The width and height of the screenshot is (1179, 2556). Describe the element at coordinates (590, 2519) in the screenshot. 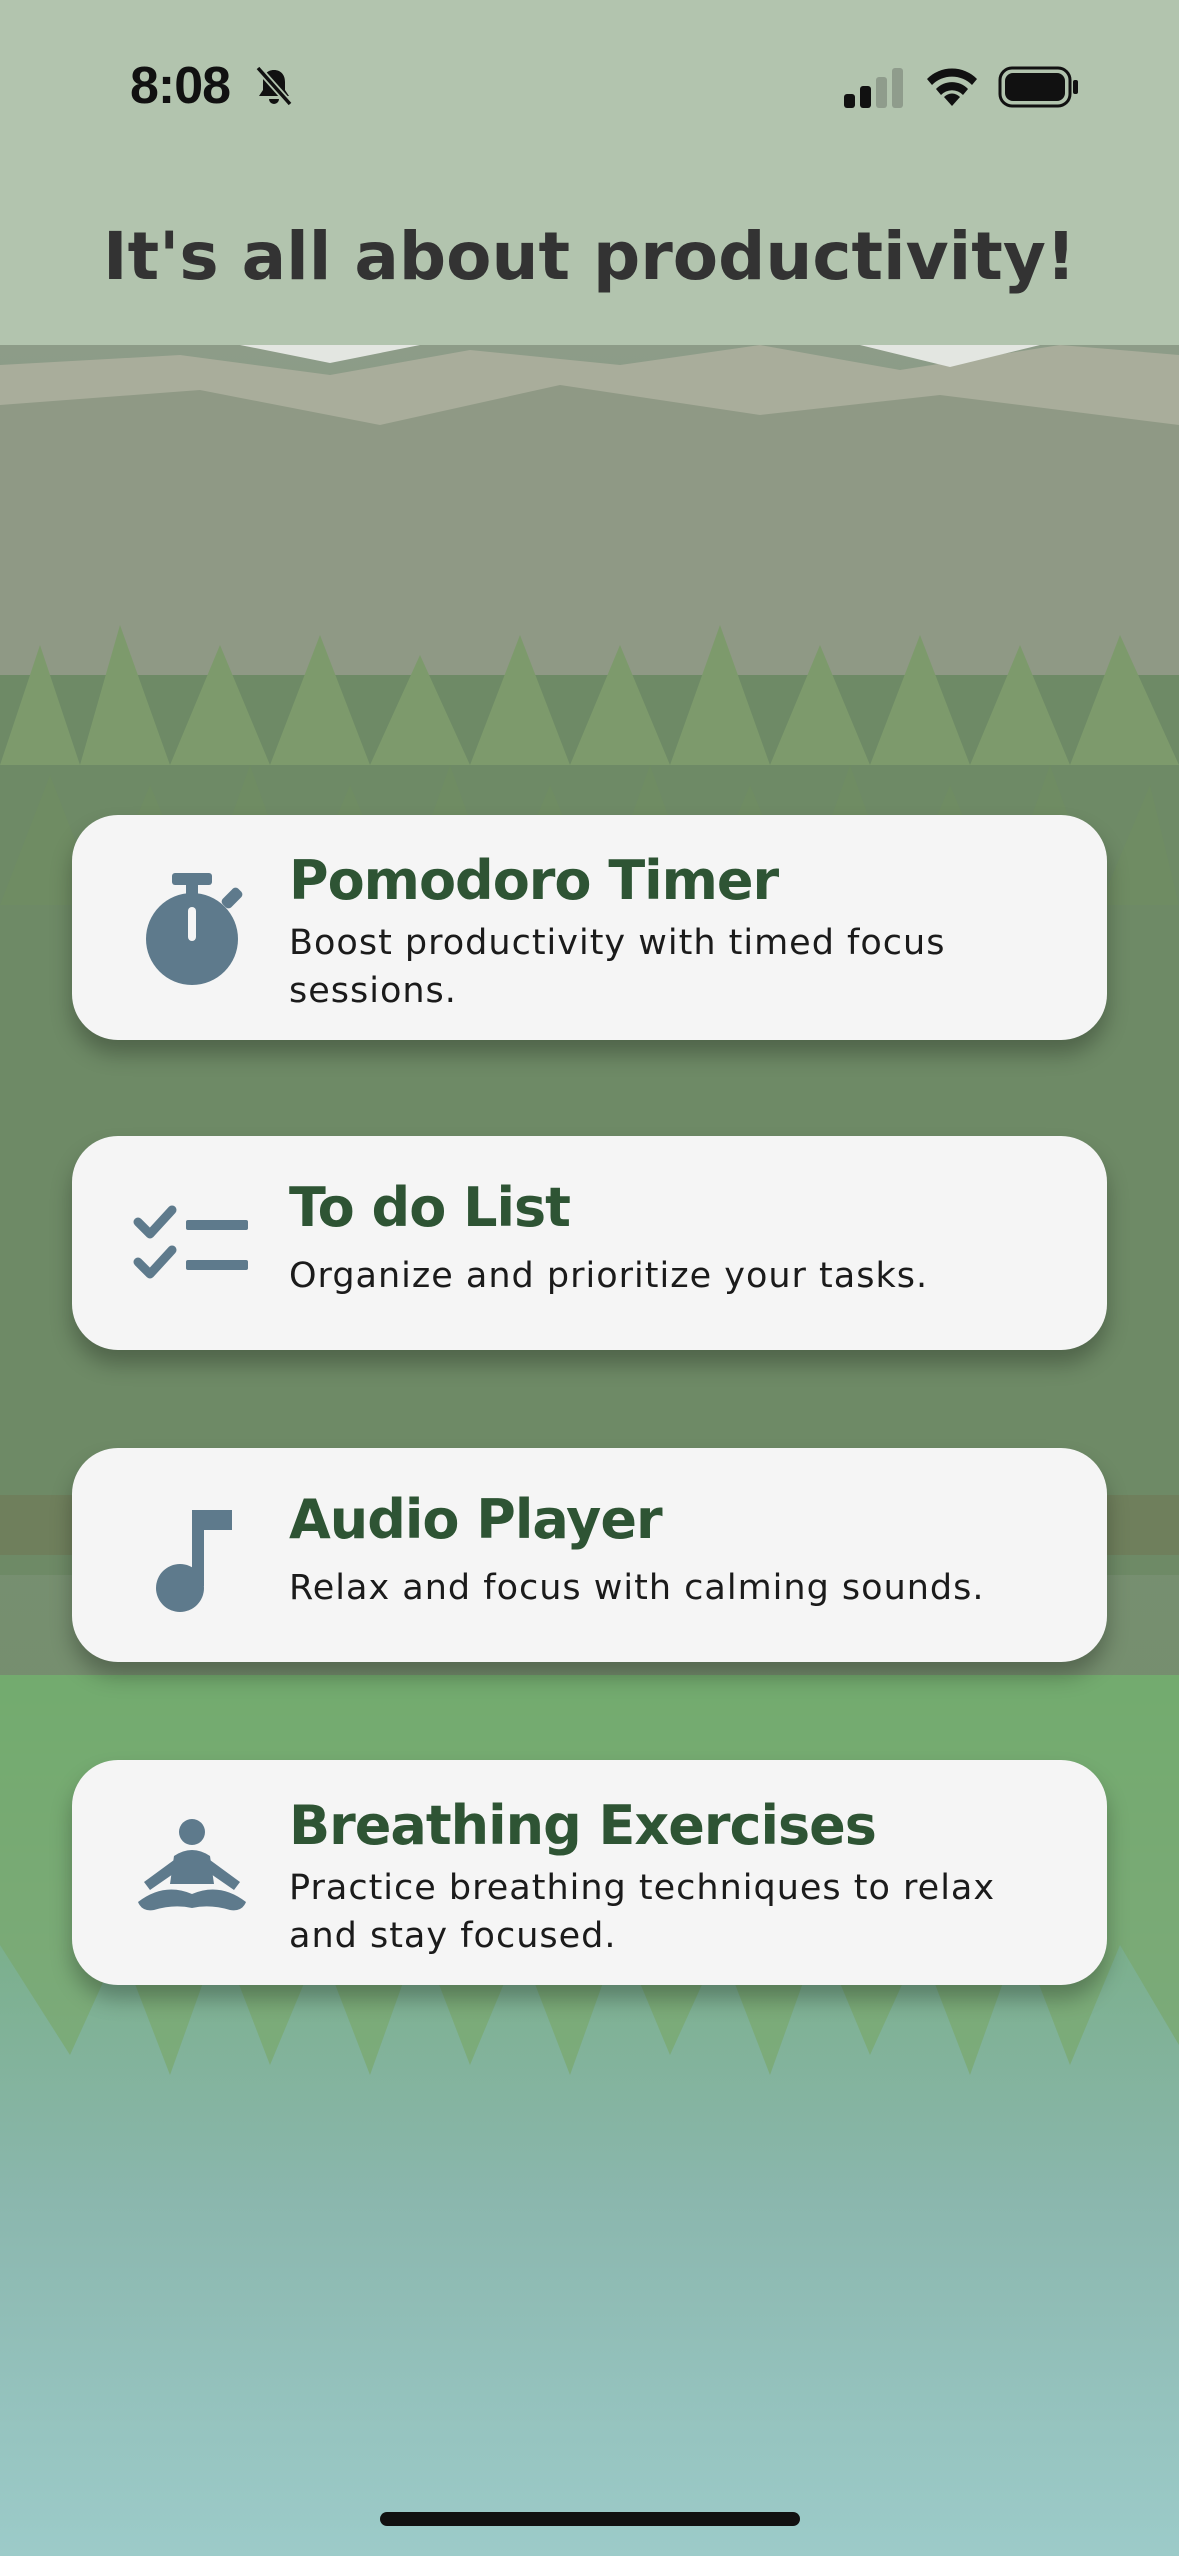

I see `home-indicator` at that location.